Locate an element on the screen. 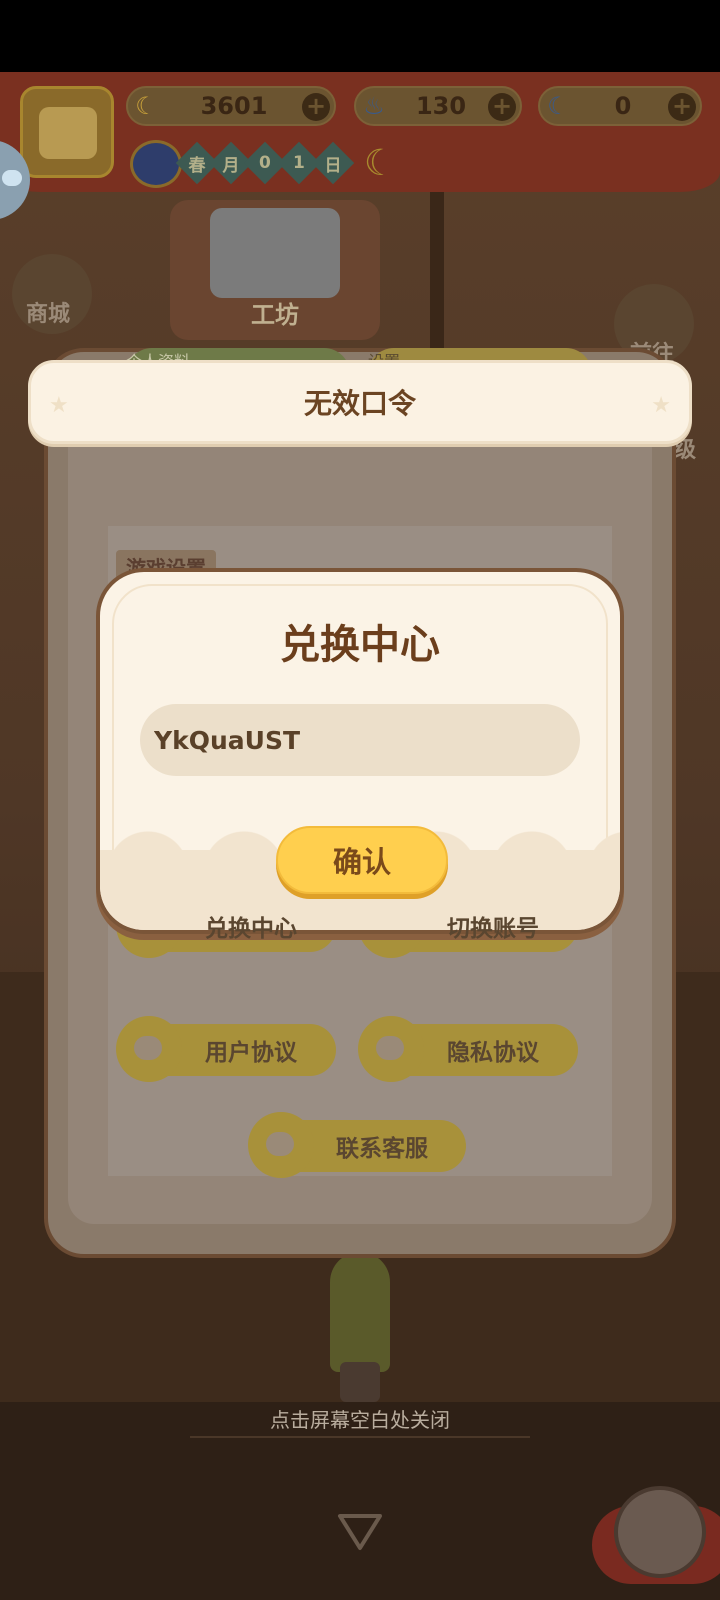  redeem-code-input is located at coordinates (360, 740).